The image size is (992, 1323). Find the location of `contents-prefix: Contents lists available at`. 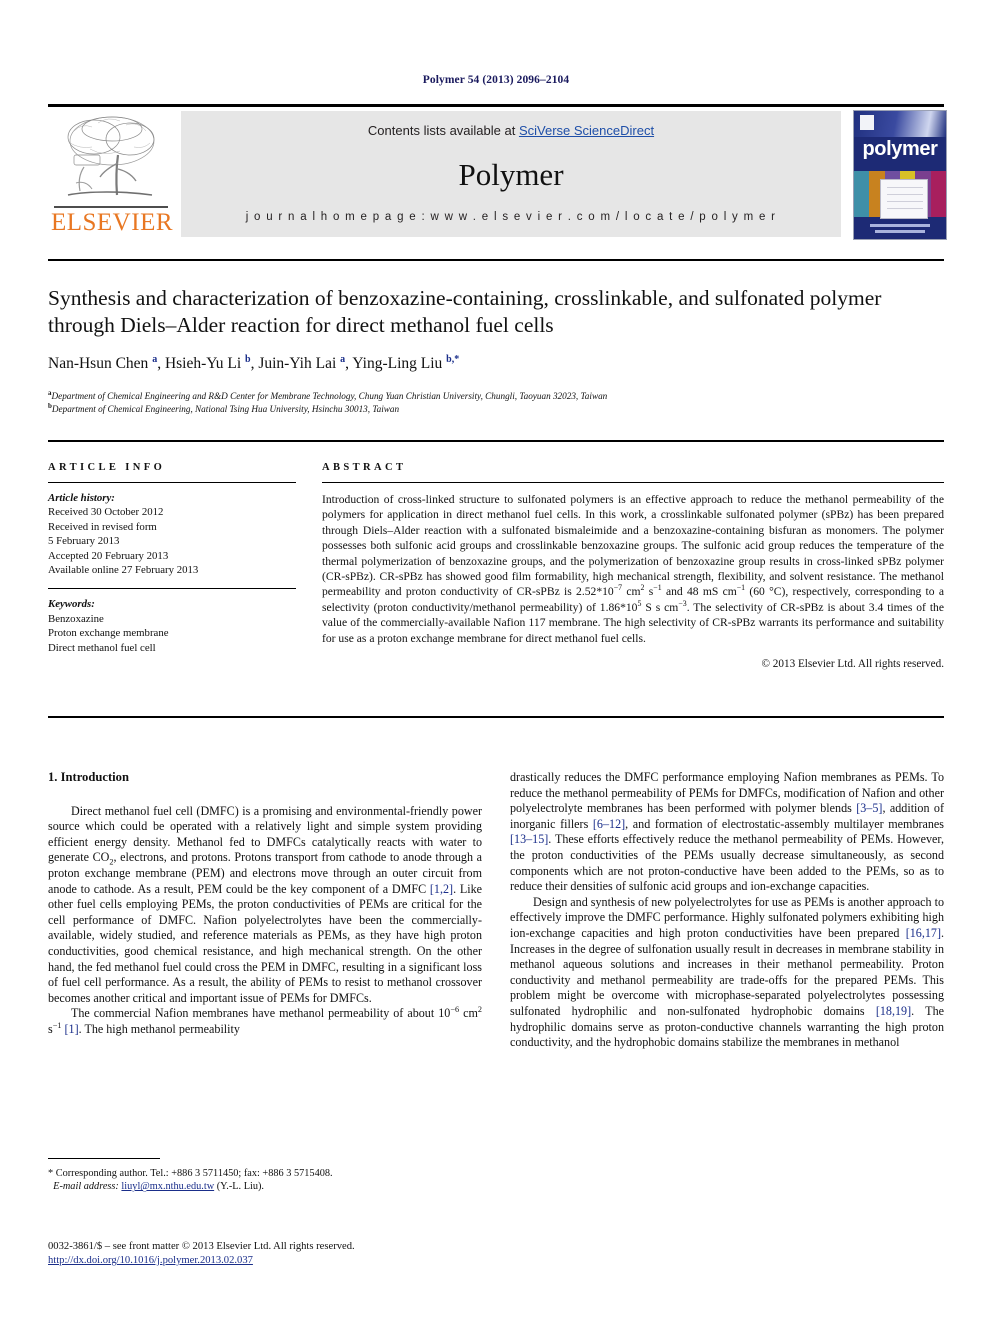

contents-prefix: Contents lists available at is located at coordinates (443, 130).